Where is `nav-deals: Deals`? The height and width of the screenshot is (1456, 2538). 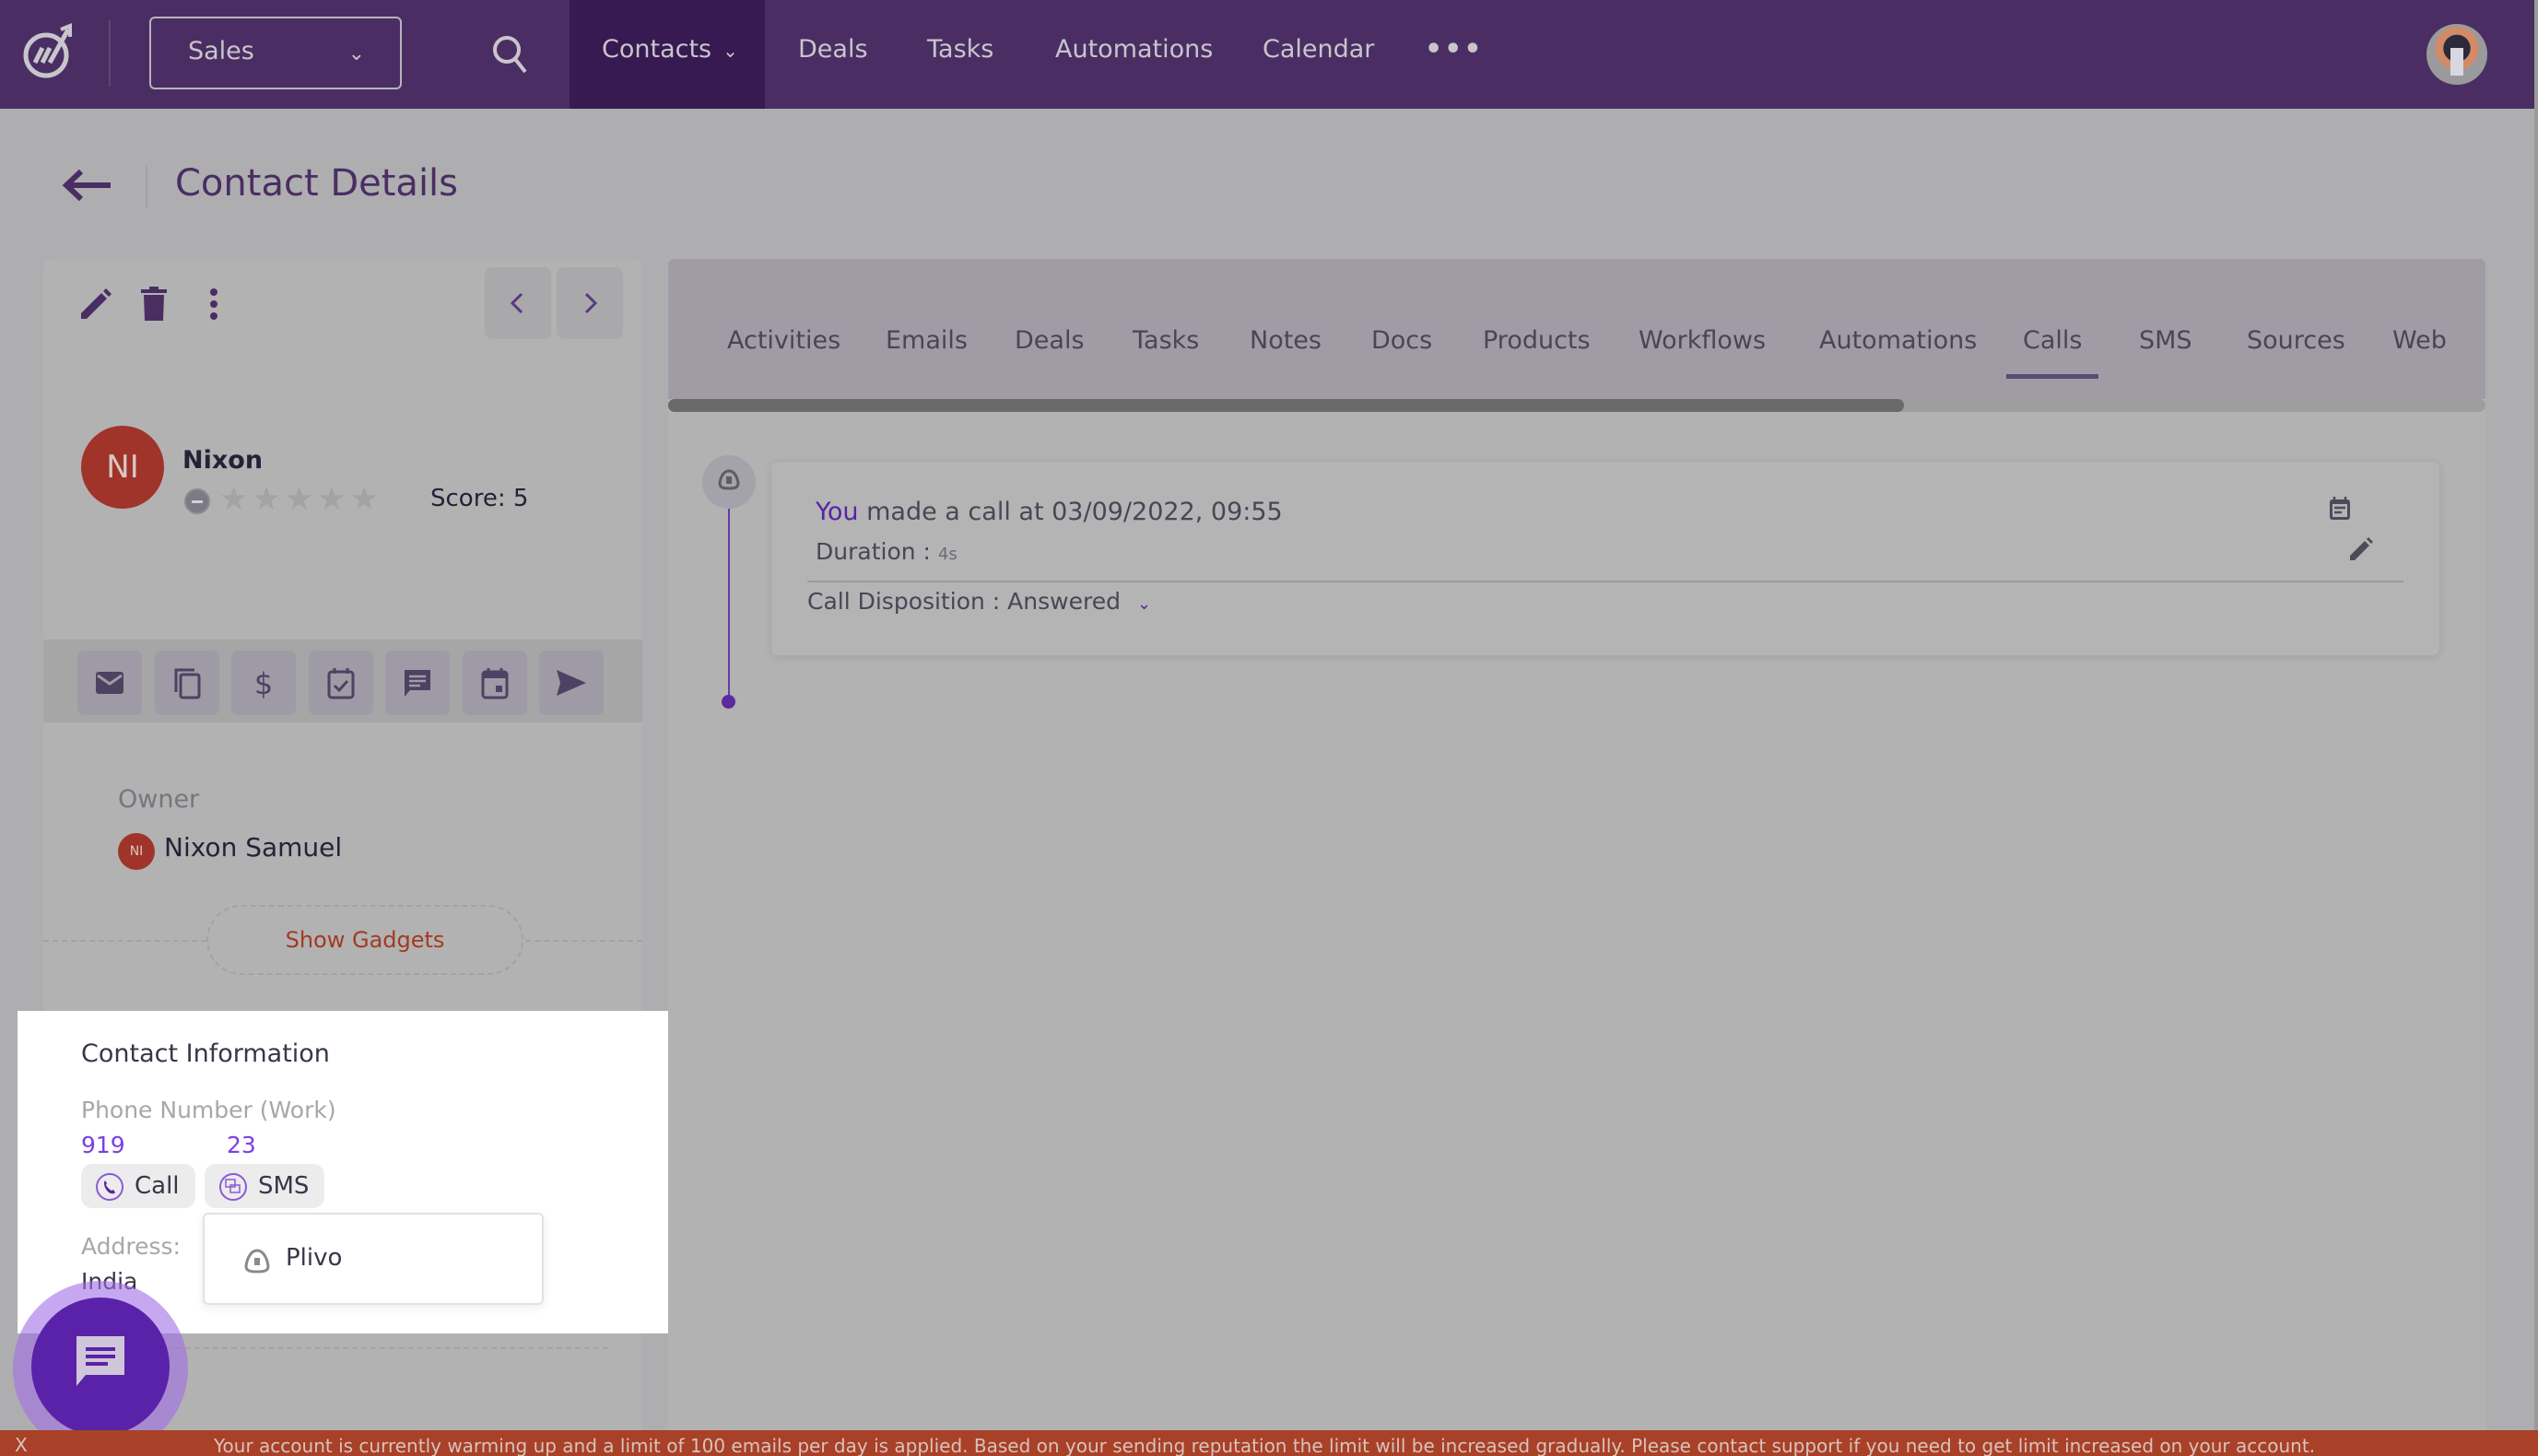 nav-deals: Deals is located at coordinates (833, 49).